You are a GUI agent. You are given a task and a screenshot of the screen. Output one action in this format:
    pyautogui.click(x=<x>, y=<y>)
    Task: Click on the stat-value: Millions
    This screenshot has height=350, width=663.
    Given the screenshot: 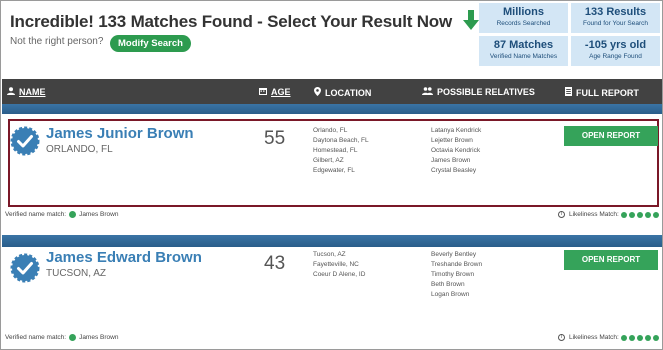 What is the action you would take?
    pyautogui.click(x=523, y=12)
    